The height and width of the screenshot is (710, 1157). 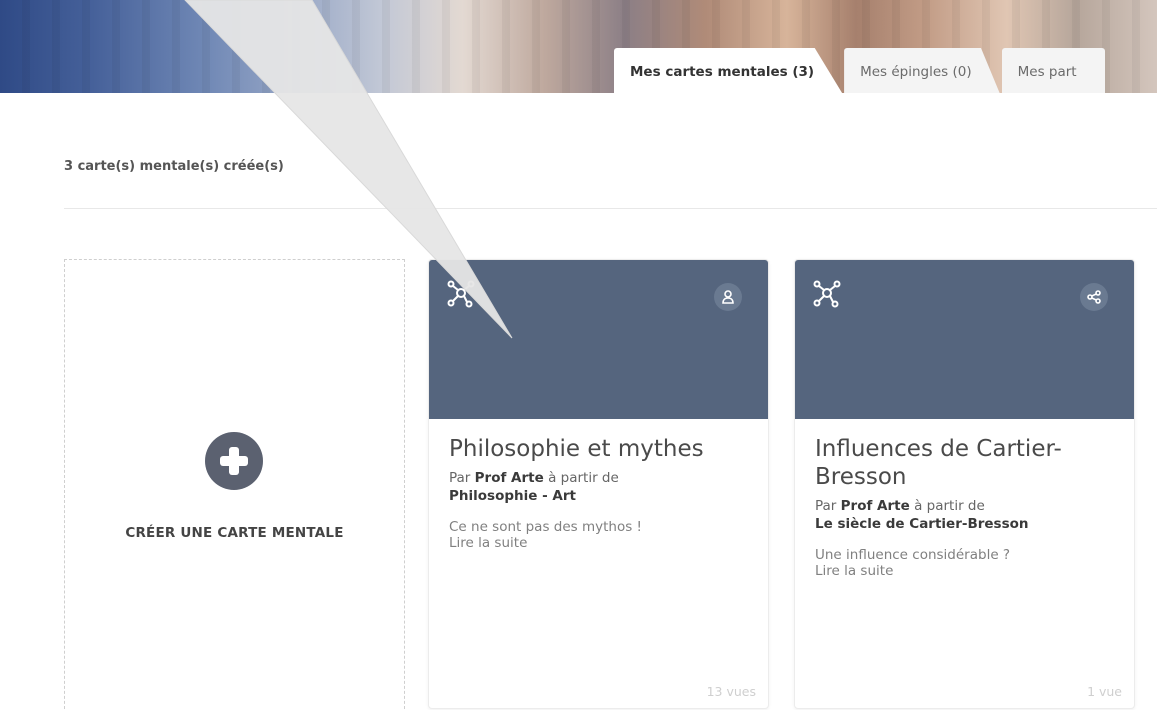 What do you see at coordinates (545, 527) in the screenshot?
I see `card-excerpt: Ce ne sont pas des mythos !` at bounding box center [545, 527].